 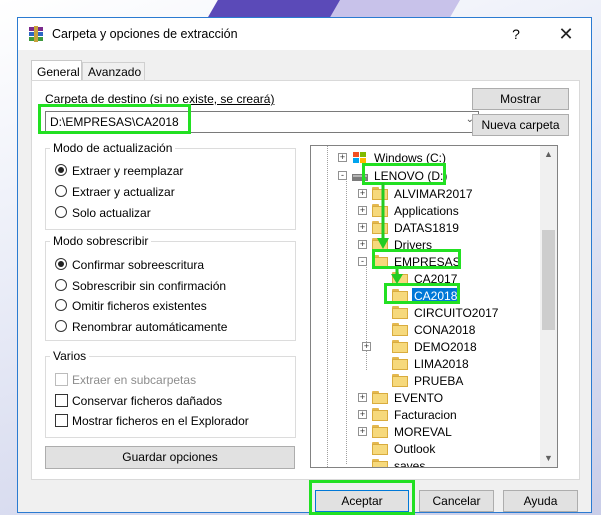 I want to click on cancel-button: Cancelar, so click(x=456, y=501).